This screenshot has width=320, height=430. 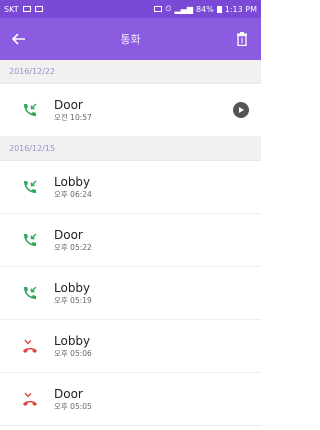 What do you see at coordinates (130, 72) in the screenshot?
I see `date-header: 2016/12/22` at bounding box center [130, 72].